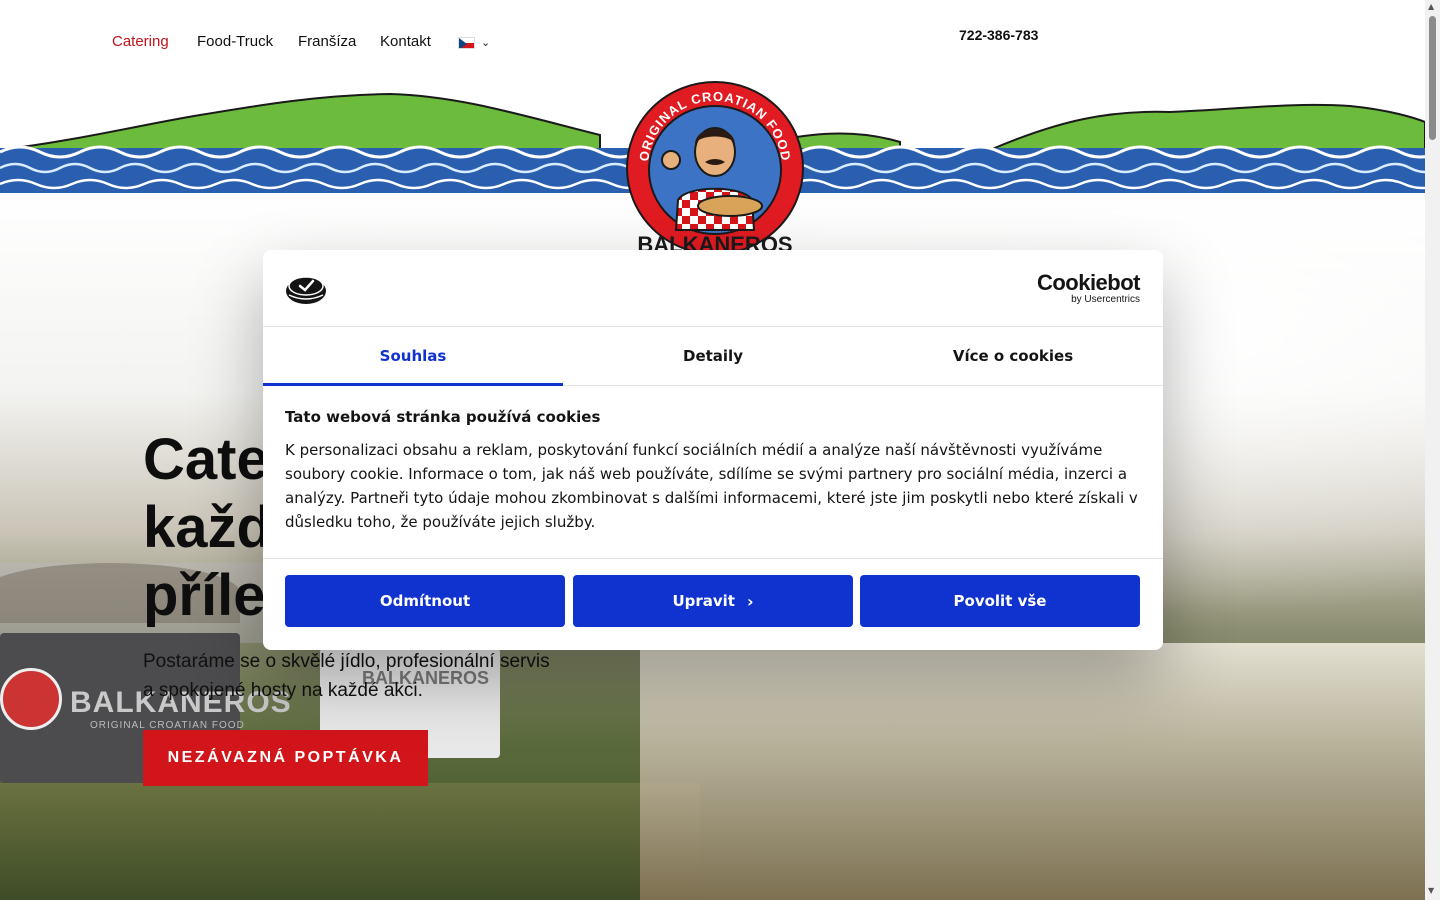 Image resolution: width=1440 pixels, height=900 pixels. I want to click on cookie-dialog-footer: Odmítnout Upravit › Povolit vše, so click(713, 604).